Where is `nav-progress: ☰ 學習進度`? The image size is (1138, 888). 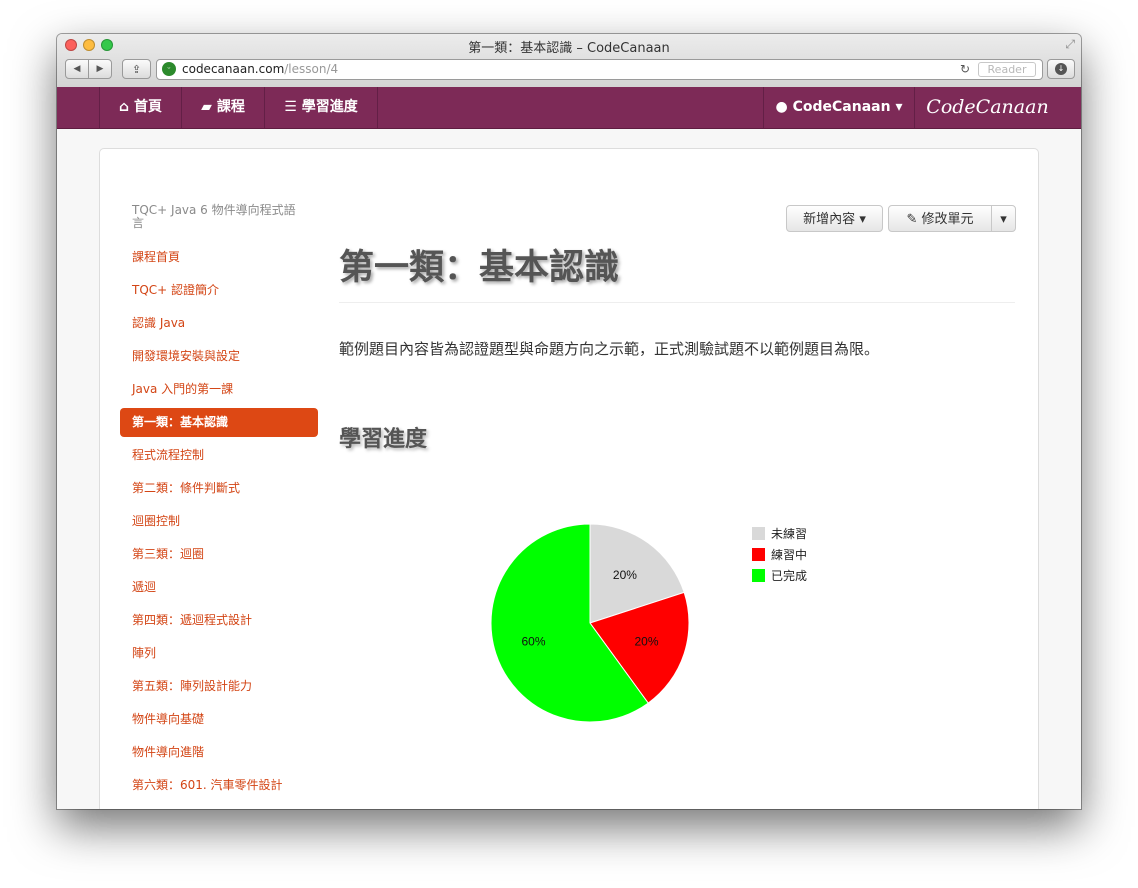
nav-progress: ☰ 學習進度 is located at coordinates (321, 107).